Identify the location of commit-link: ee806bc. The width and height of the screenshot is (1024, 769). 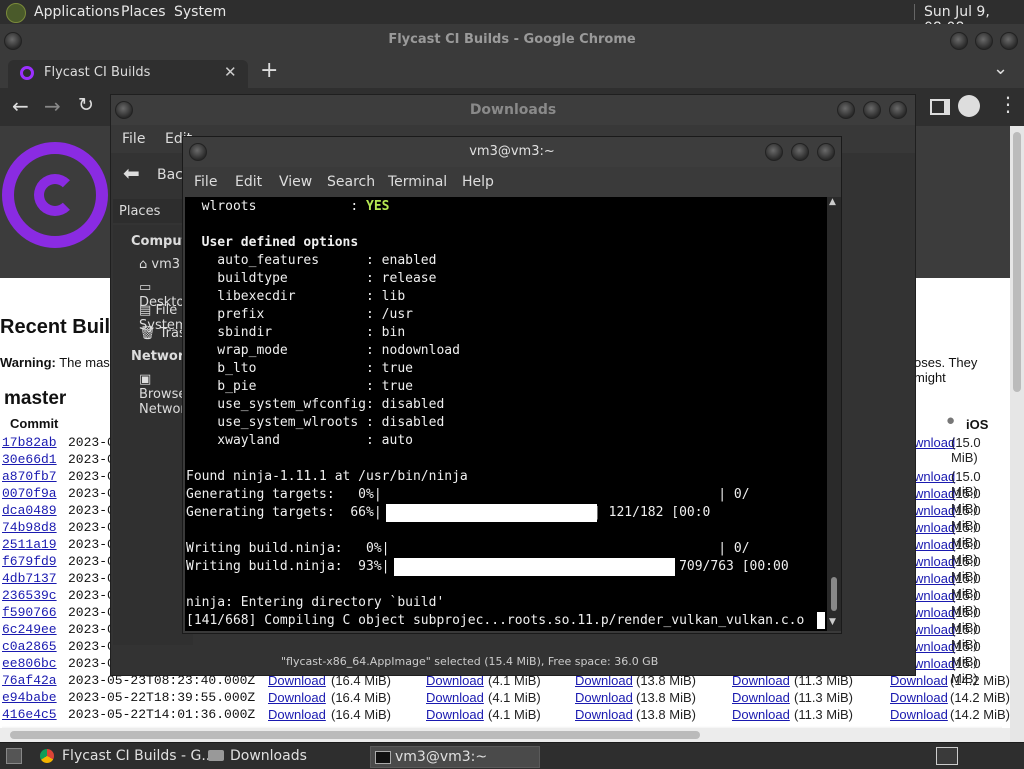
(29, 663).